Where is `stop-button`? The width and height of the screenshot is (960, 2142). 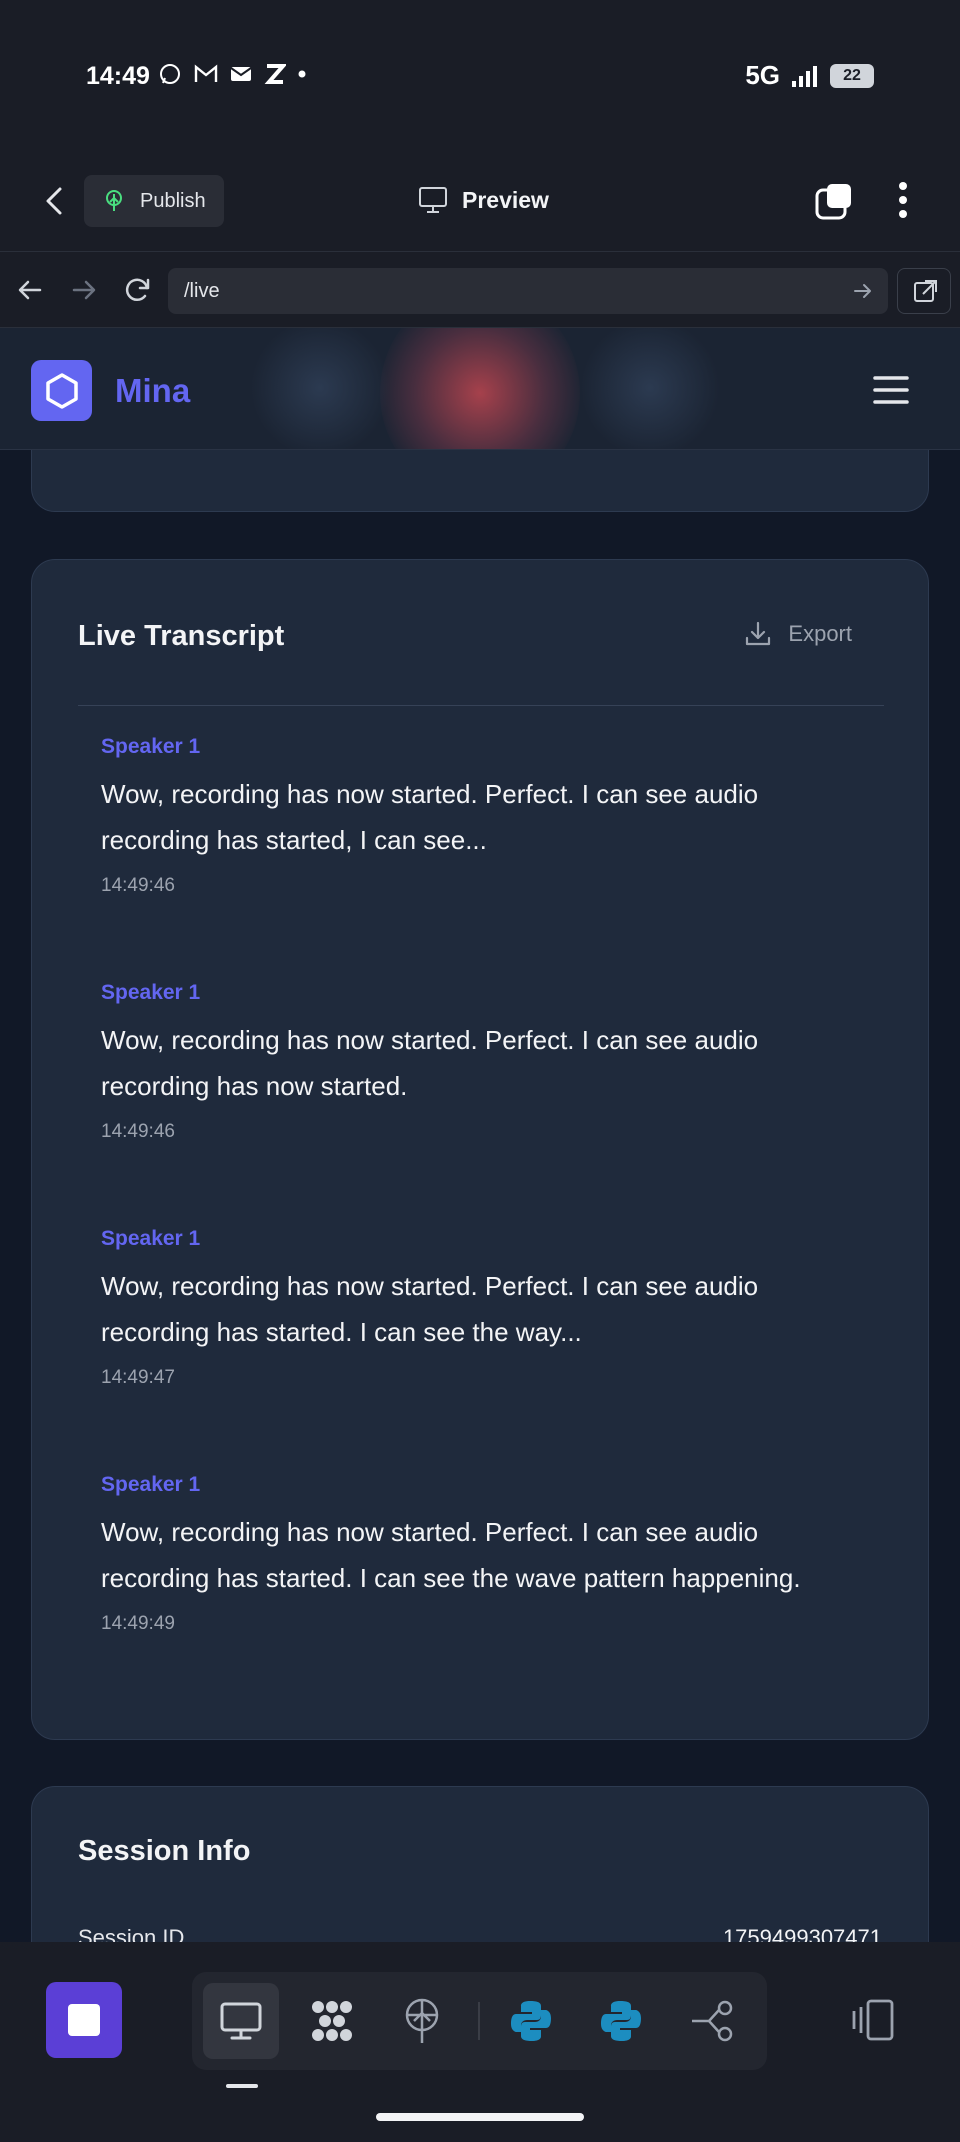
stop-button is located at coordinates (84, 2020).